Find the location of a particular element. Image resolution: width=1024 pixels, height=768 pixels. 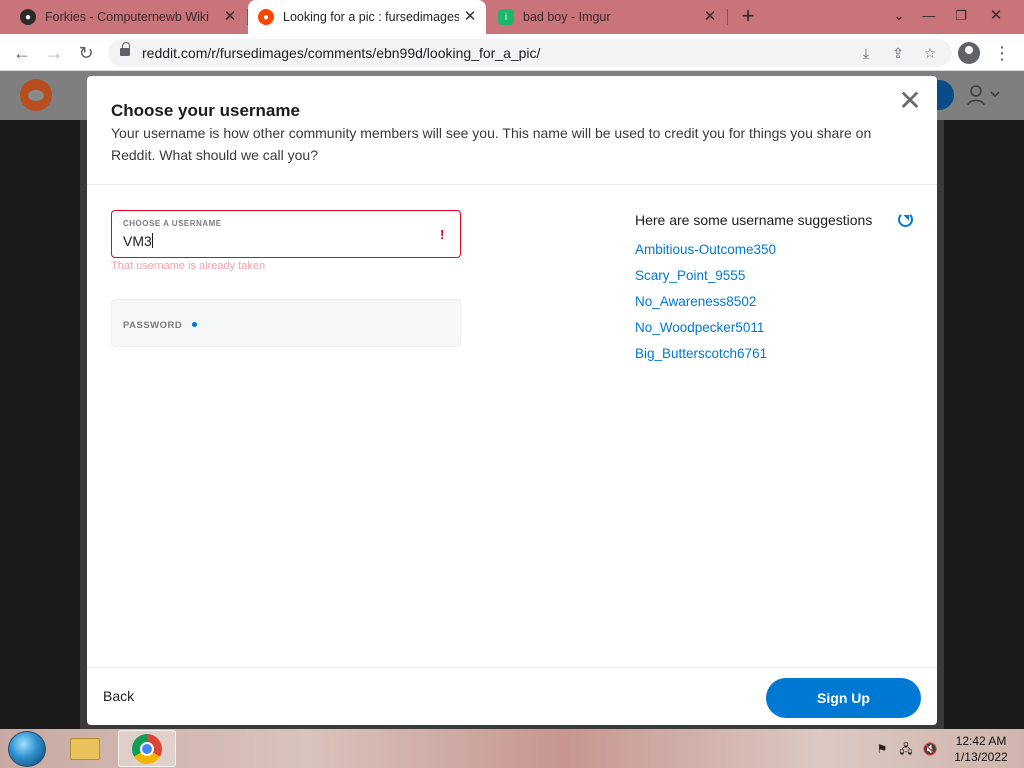

username-field: Choose a username VM3 ! is located at coordinates (286, 234).